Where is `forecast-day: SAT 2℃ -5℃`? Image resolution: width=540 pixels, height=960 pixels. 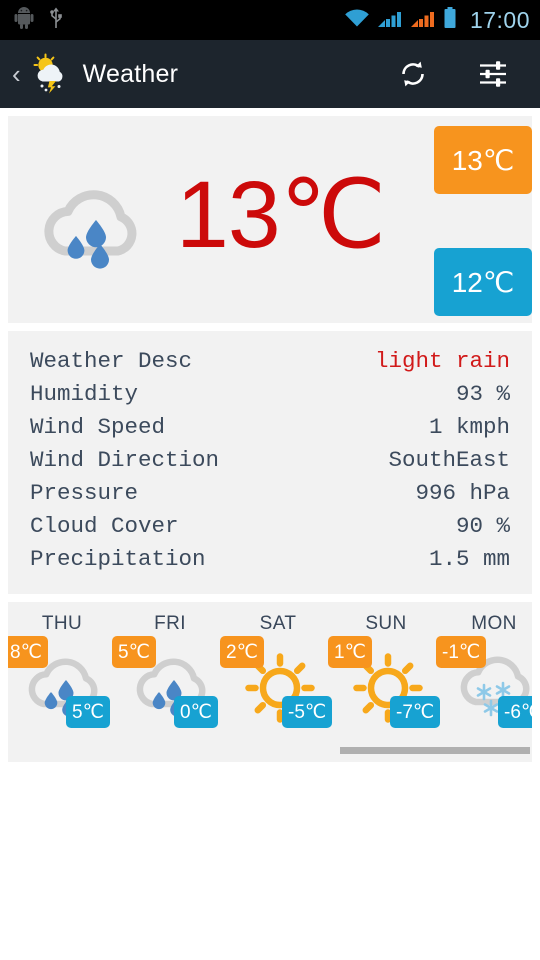 forecast-day: SAT 2℃ -5℃ is located at coordinates (276, 682).